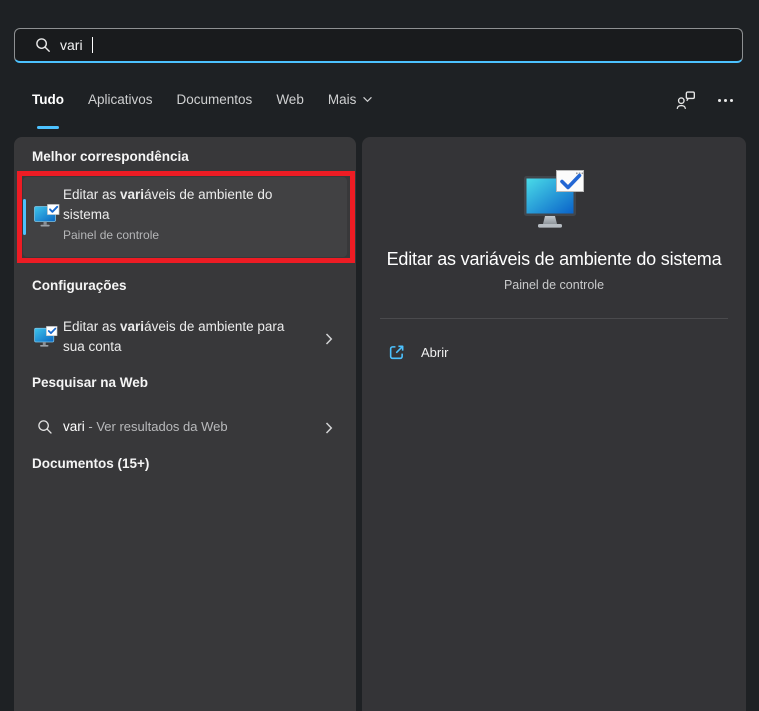 The image size is (759, 711). I want to click on preview-subtitle: Painel de controle, so click(554, 285).